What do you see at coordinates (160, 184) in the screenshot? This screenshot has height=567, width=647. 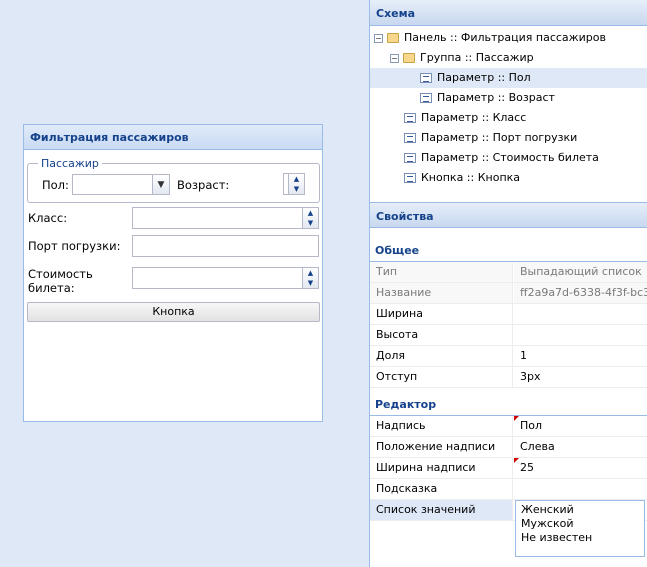 I see `chevron-down-icon: ▼` at bounding box center [160, 184].